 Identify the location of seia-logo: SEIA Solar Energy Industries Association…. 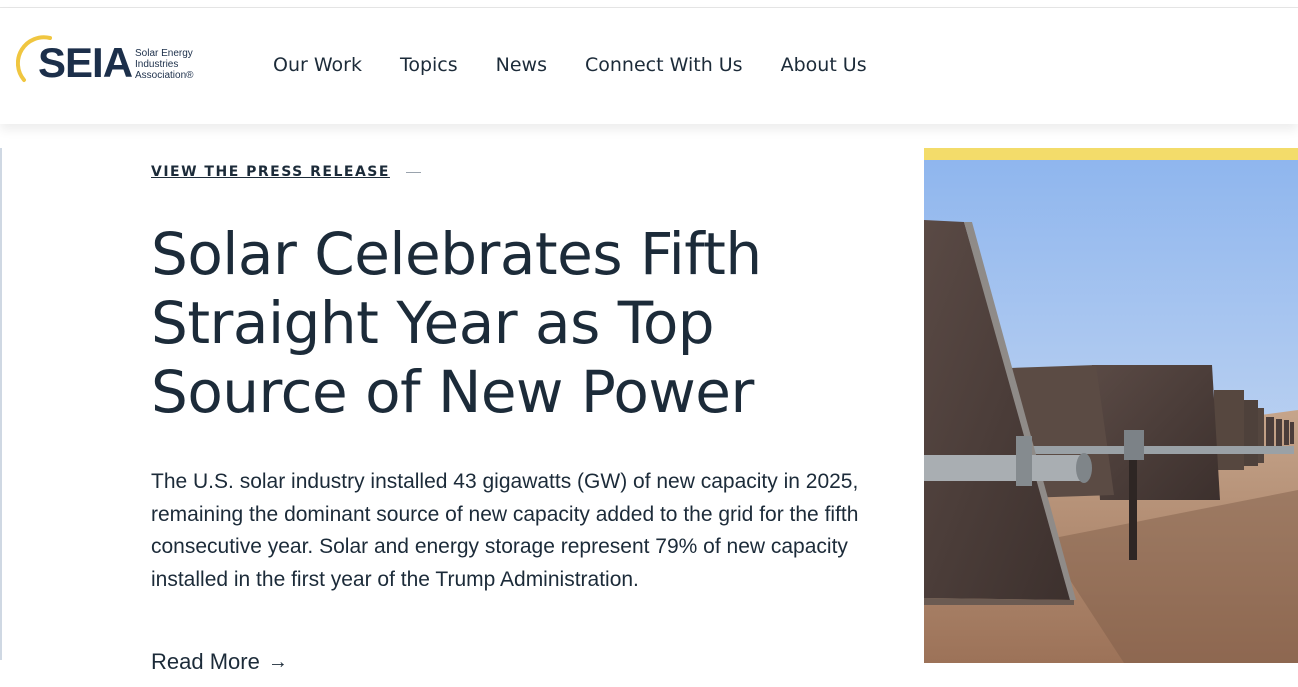
(111, 62).